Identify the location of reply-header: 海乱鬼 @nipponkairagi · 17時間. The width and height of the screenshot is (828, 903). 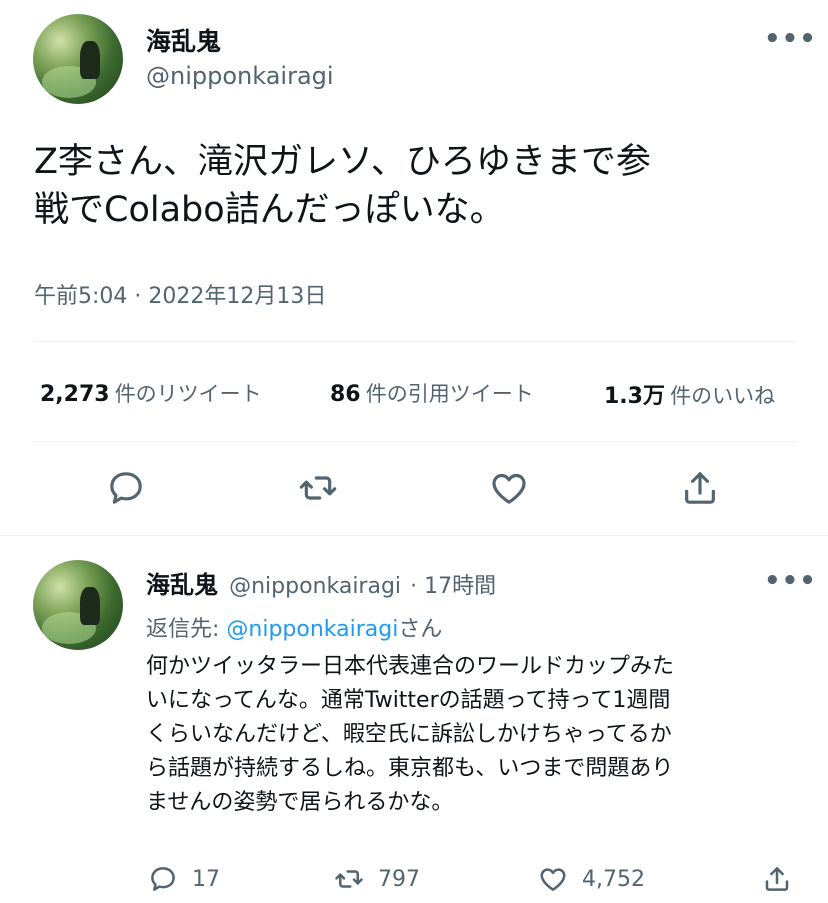
(321, 582).